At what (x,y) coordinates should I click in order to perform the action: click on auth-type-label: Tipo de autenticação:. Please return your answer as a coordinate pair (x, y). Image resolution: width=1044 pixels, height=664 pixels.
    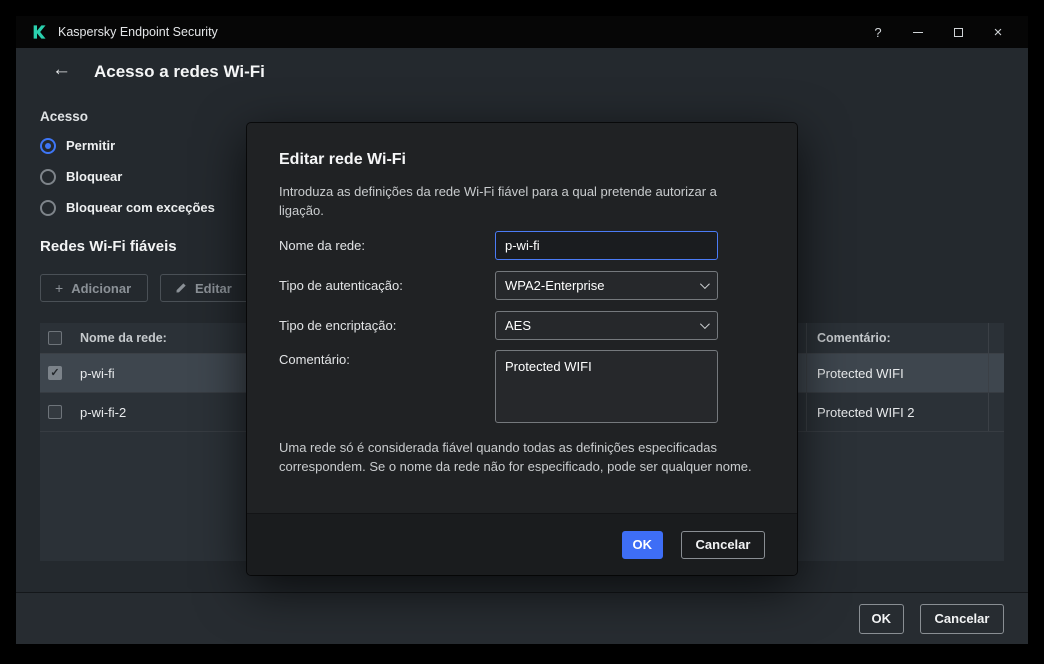
    Looking at the image, I should click on (341, 285).